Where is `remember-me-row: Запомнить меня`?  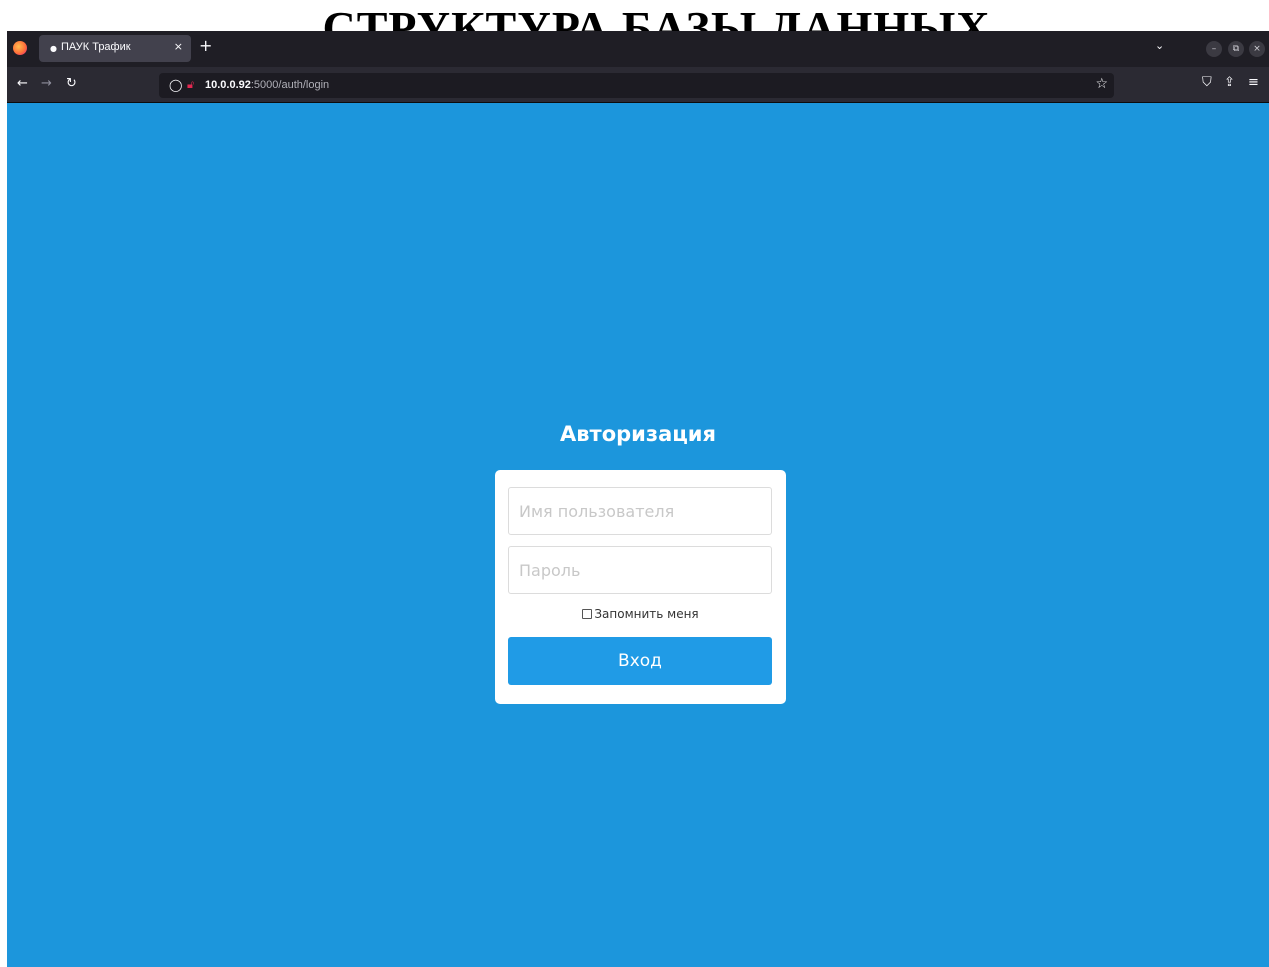
remember-me-row: Запомнить меня is located at coordinates (640, 614).